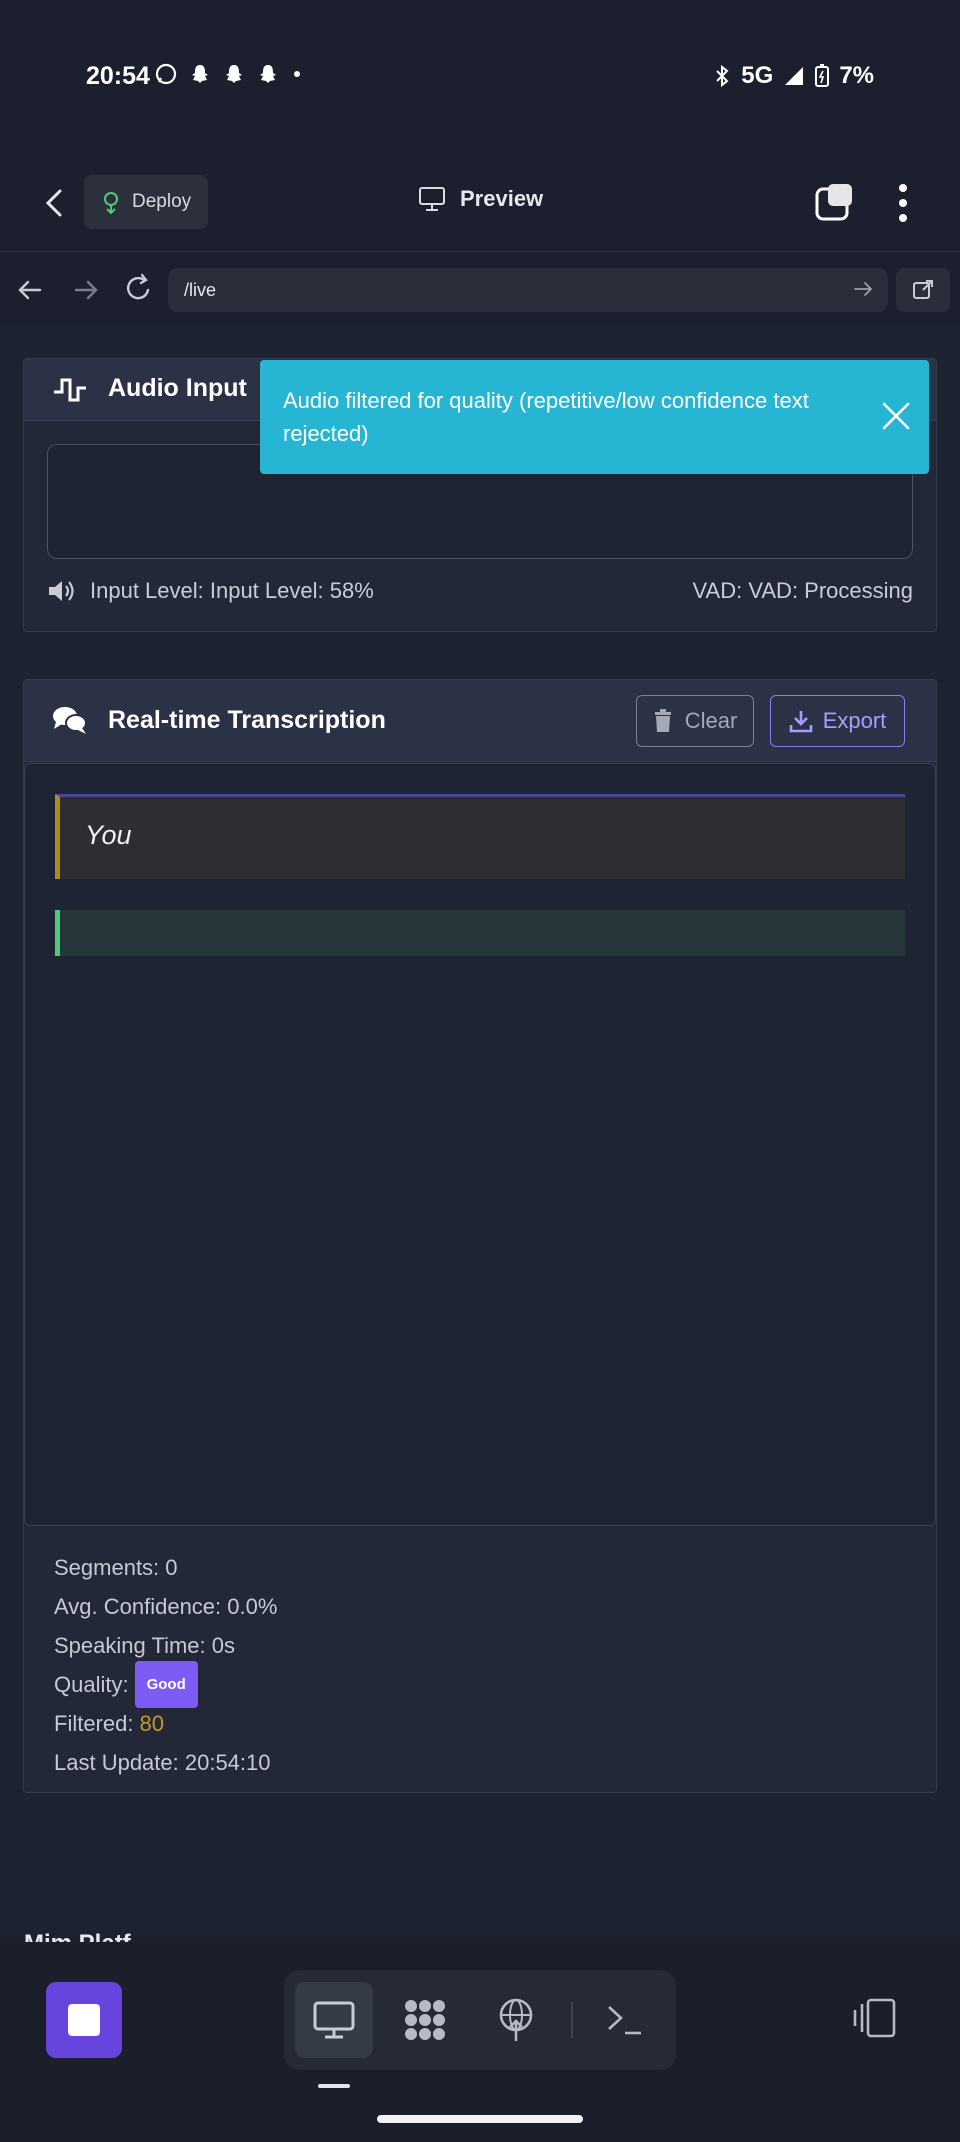  I want to click on comments-icon, so click(70, 722).